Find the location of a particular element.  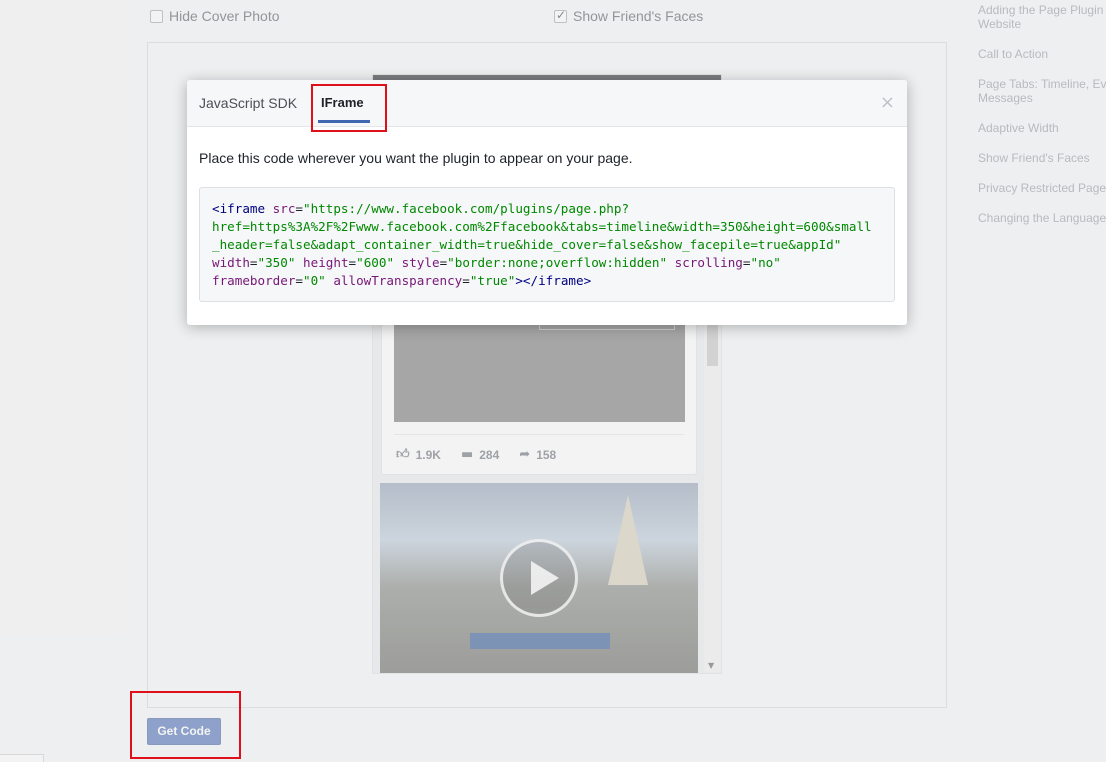

code-string: "350" is located at coordinates (276, 262).